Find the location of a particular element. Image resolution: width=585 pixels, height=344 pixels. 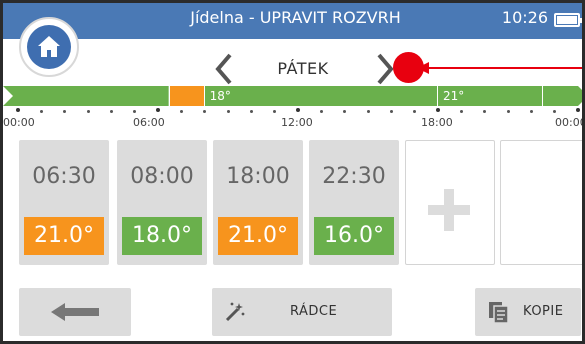

day-label: PÁTEK is located at coordinates (303, 68).